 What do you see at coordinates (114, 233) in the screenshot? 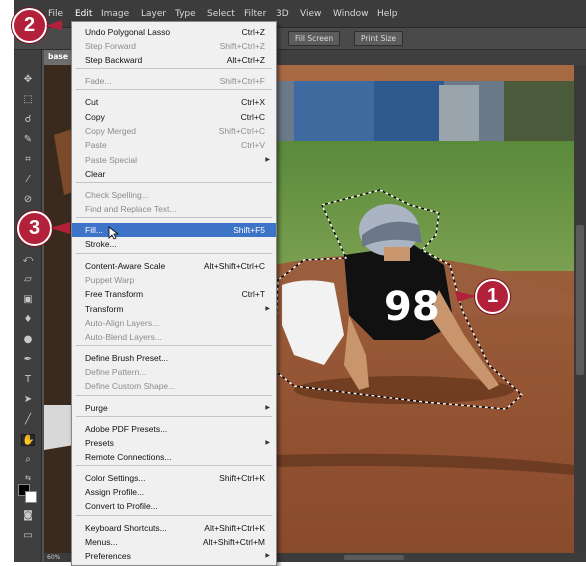
I see `mouse-pointer-icon` at bounding box center [114, 233].